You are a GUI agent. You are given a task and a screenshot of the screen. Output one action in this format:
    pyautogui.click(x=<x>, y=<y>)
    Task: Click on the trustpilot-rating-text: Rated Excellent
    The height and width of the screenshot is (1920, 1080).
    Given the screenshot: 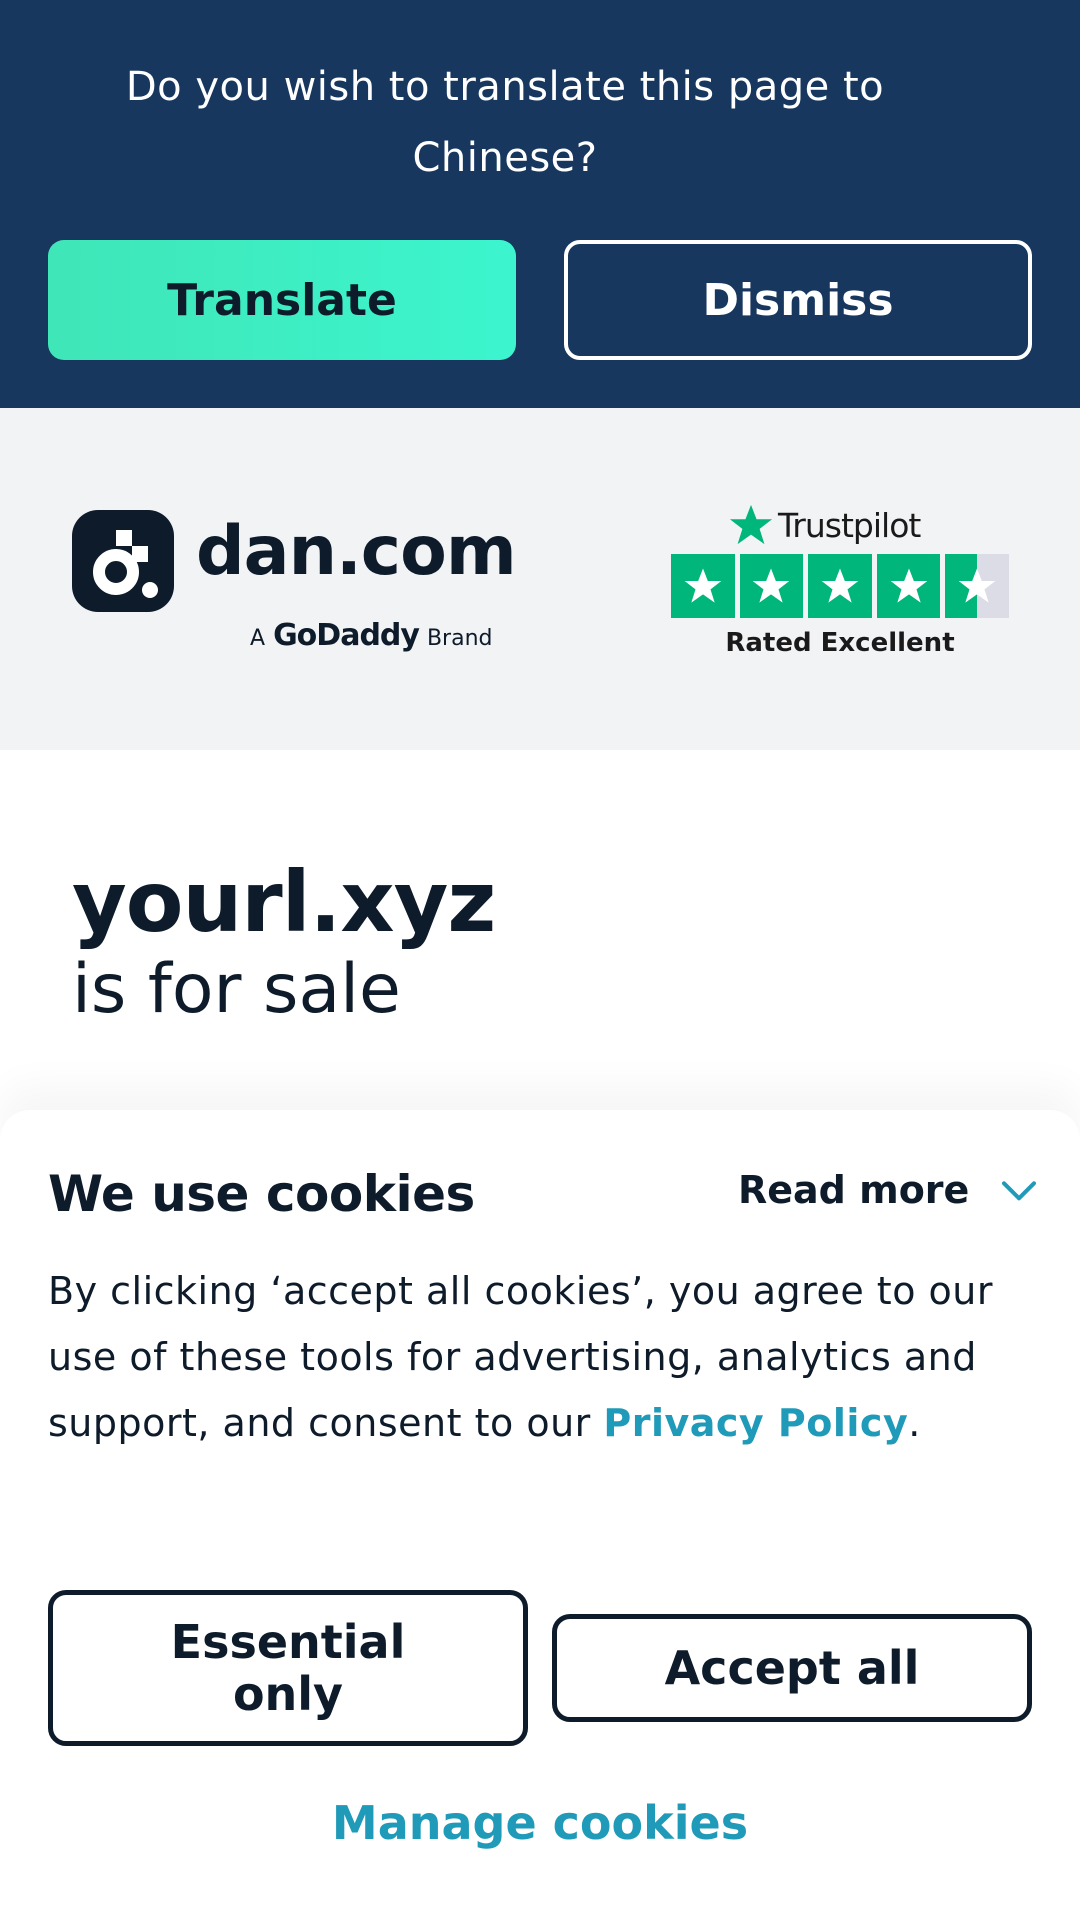 What is the action you would take?
    pyautogui.click(x=840, y=643)
    